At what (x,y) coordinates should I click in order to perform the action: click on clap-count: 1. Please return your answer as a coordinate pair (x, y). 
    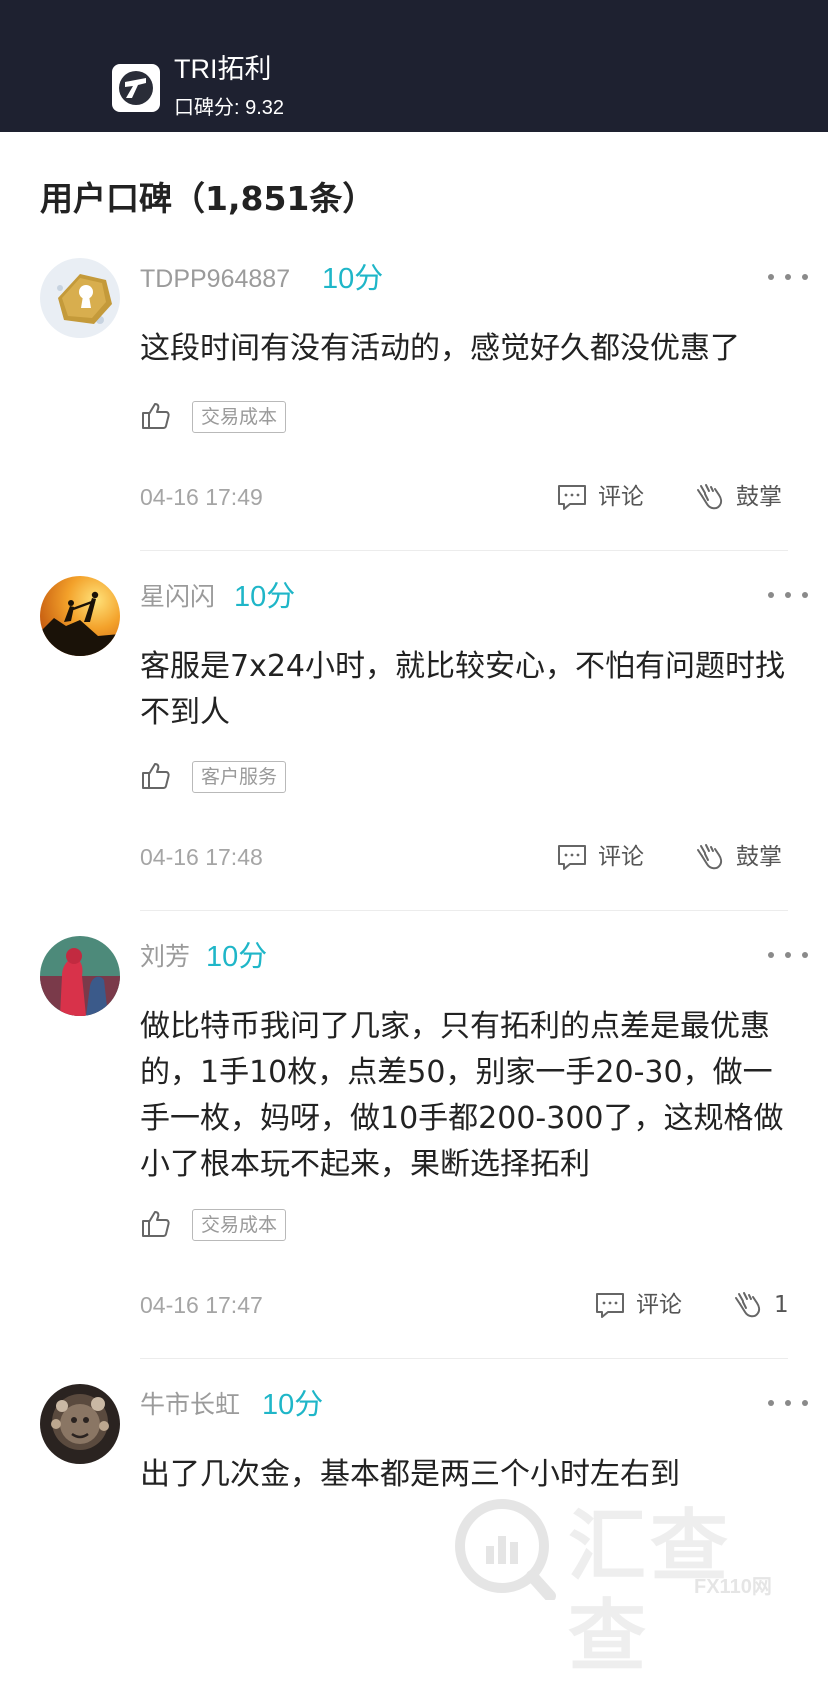
    Looking at the image, I should click on (781, 1305).